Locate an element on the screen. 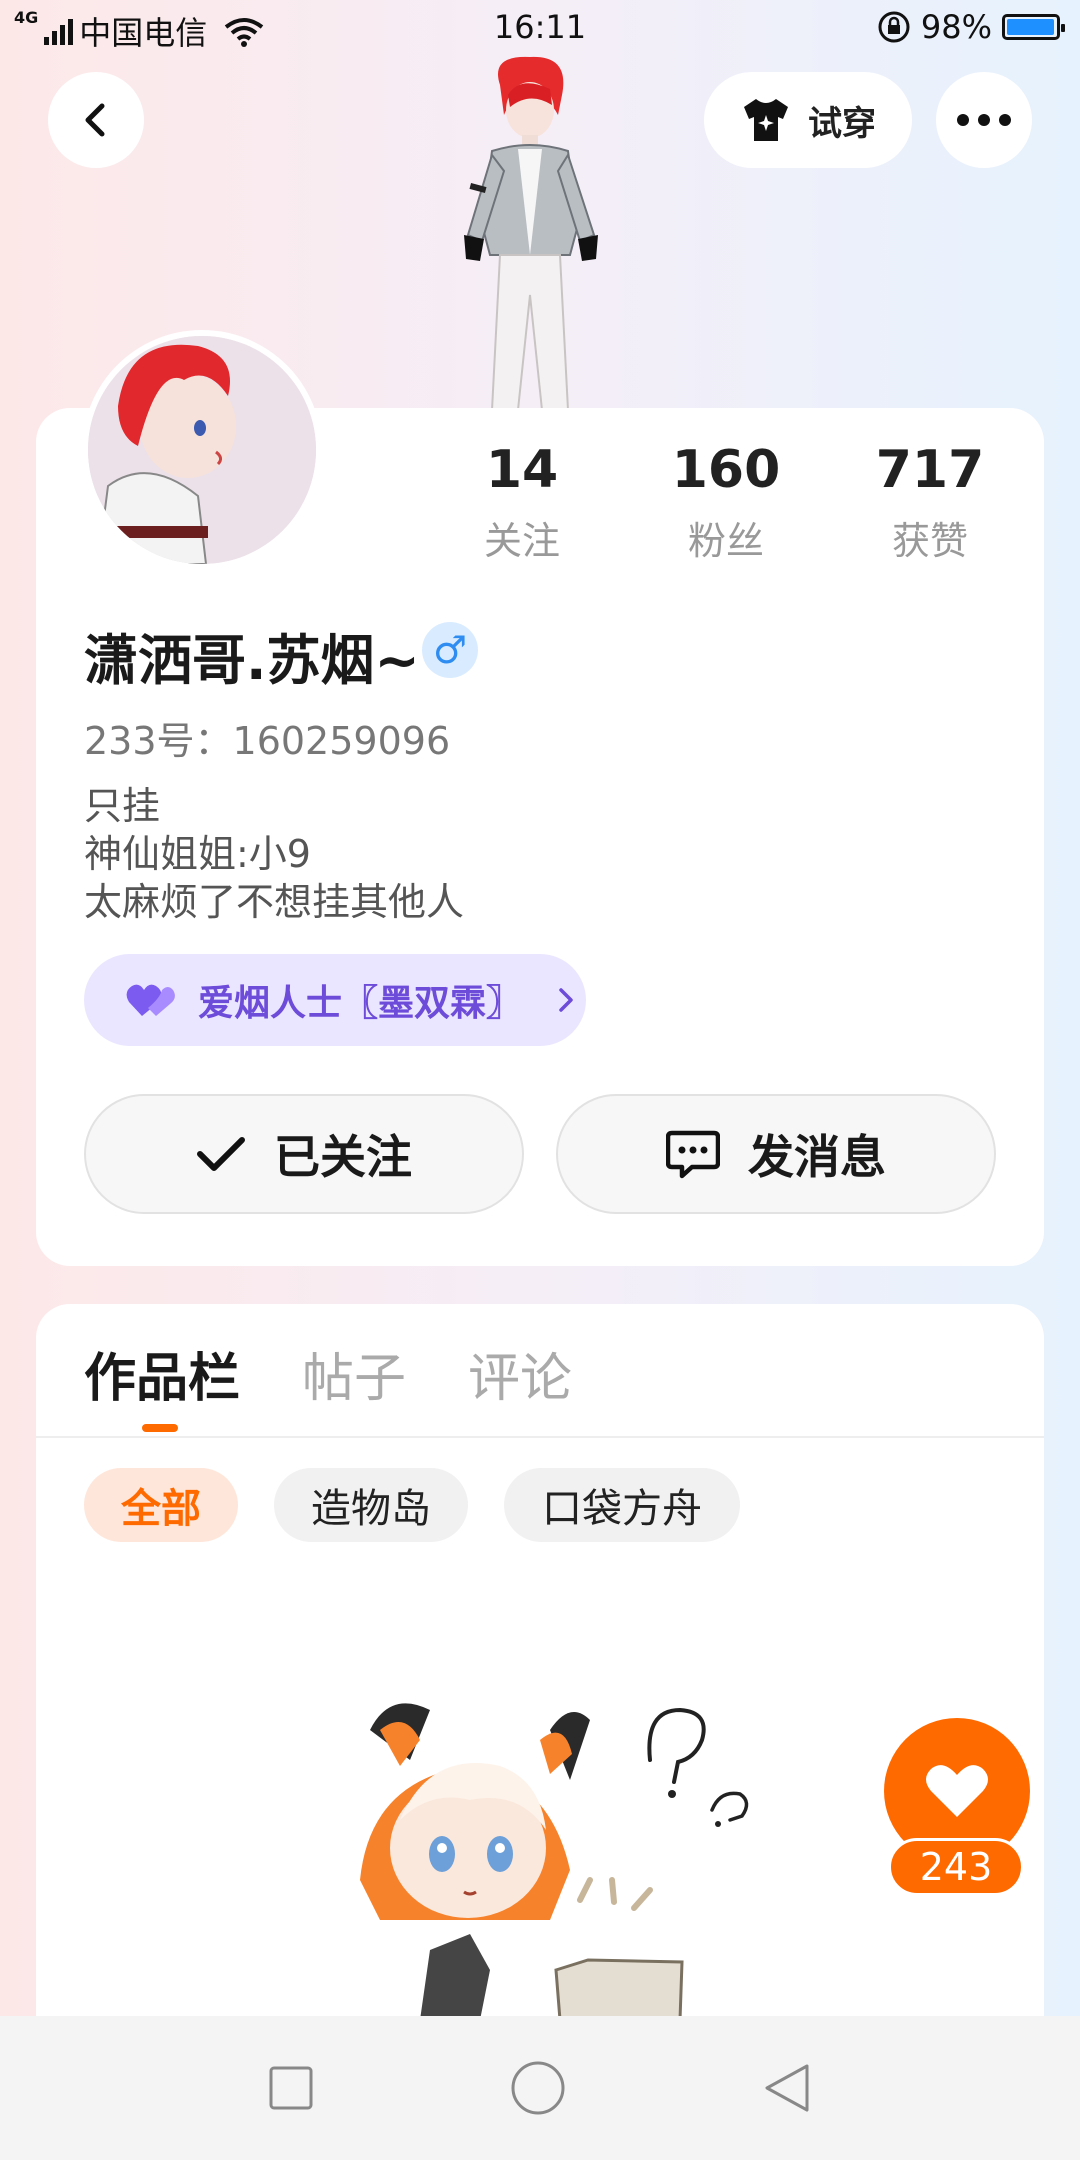  send-message-label: 发消息 is located at coordinates (817, 1157).